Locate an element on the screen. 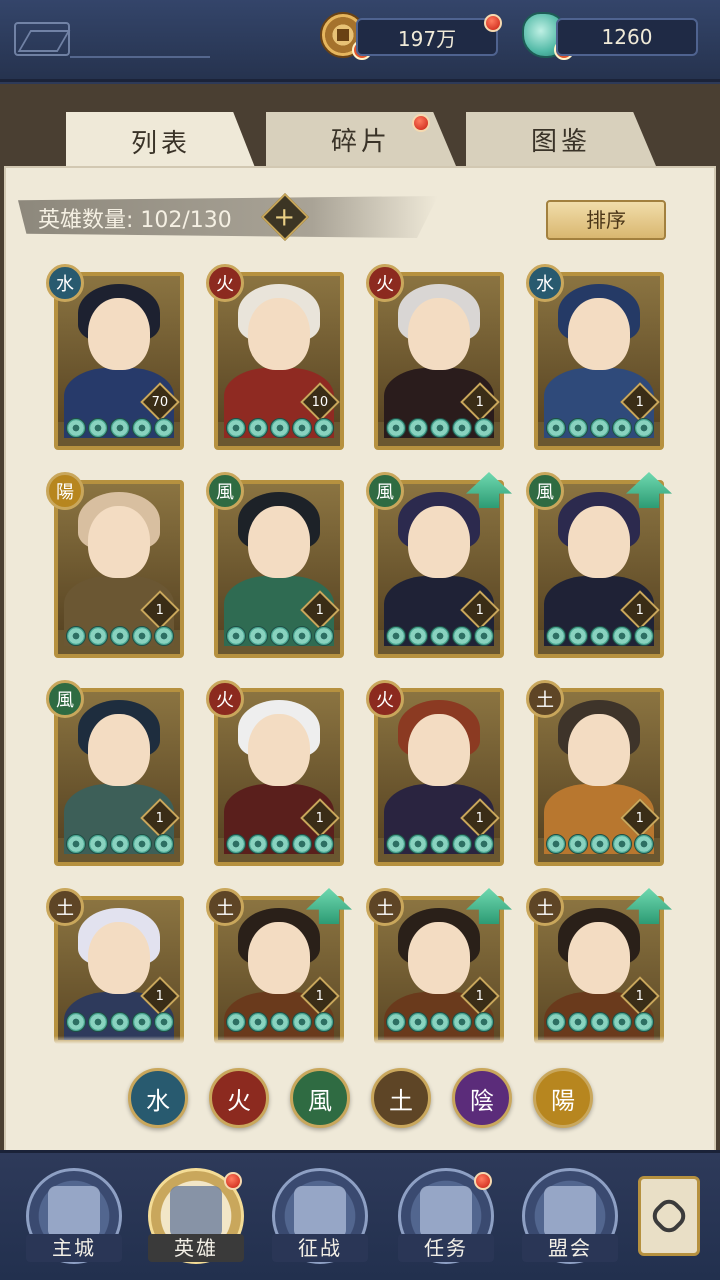  sort-button: 排序 is located at coordinates (606, 220).